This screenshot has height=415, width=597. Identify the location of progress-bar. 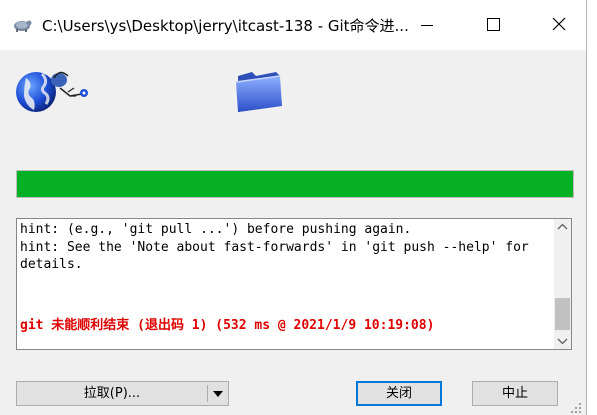
(295, 184).